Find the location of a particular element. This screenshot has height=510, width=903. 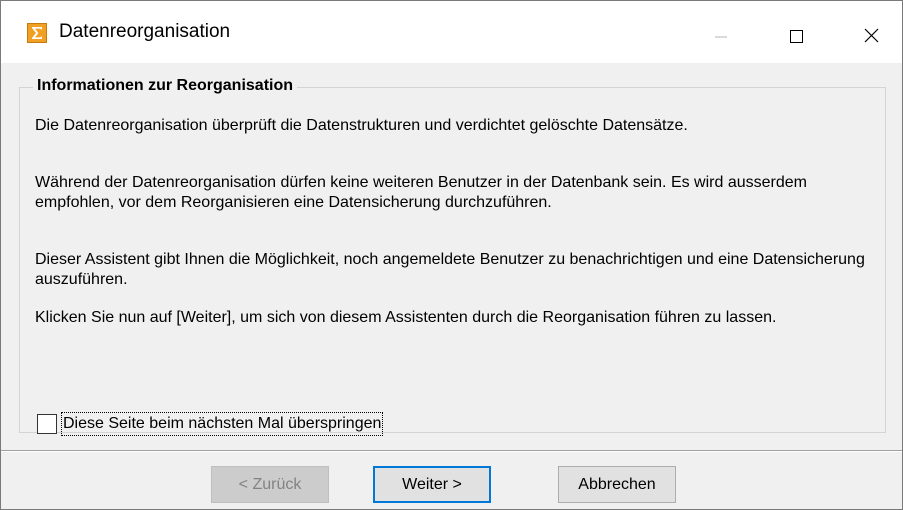

close-icon is located at coordinates (871, 35).